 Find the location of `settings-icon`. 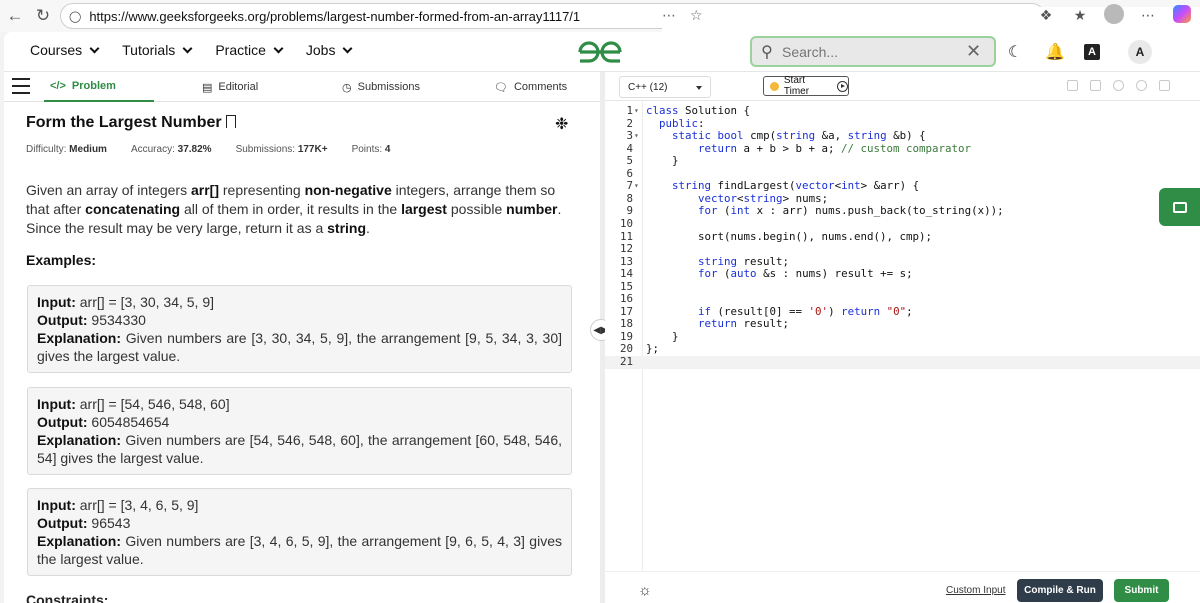

settings-icon is located at coordinates (1118, 85).